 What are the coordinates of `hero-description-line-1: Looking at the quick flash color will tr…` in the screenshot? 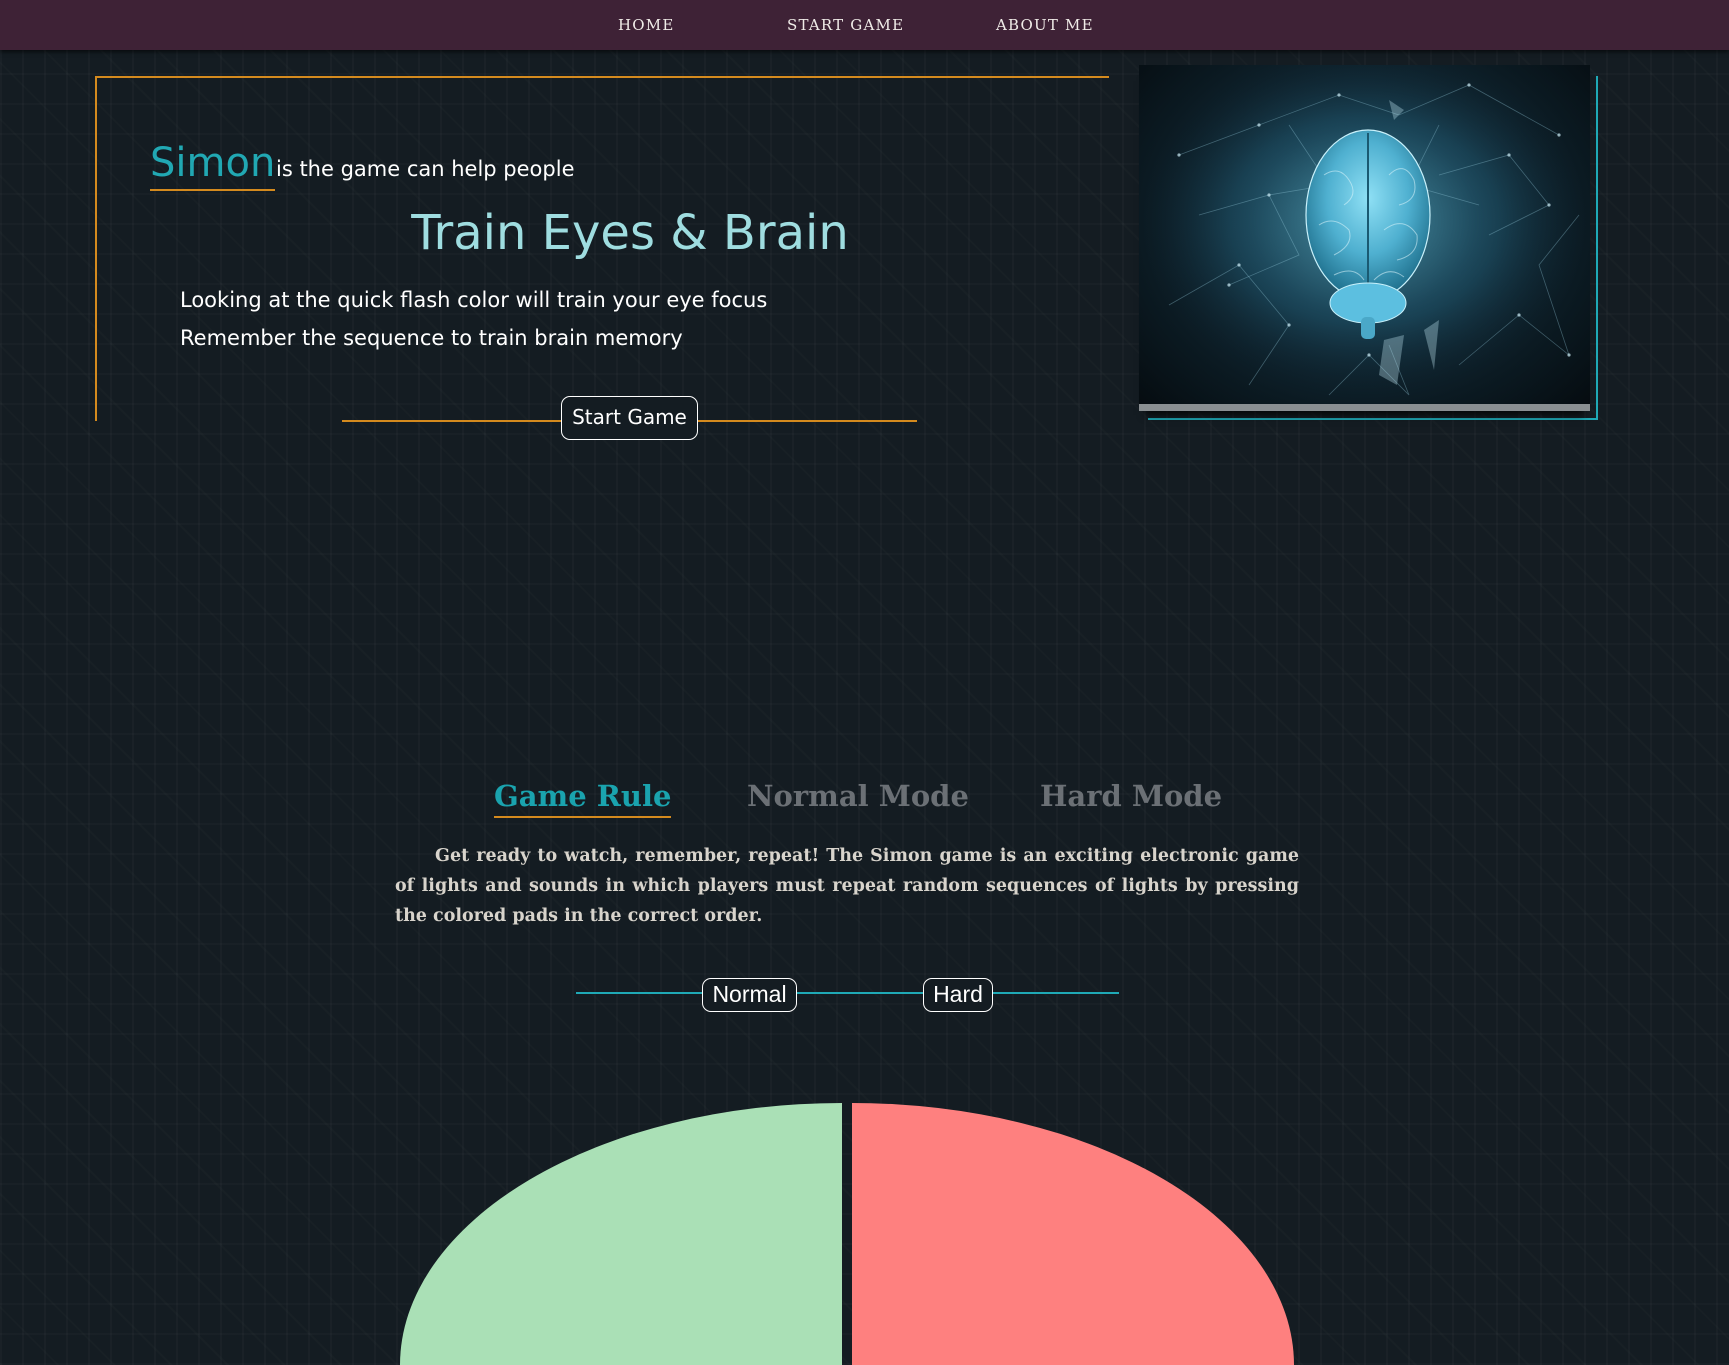 It's located at (474, 300).